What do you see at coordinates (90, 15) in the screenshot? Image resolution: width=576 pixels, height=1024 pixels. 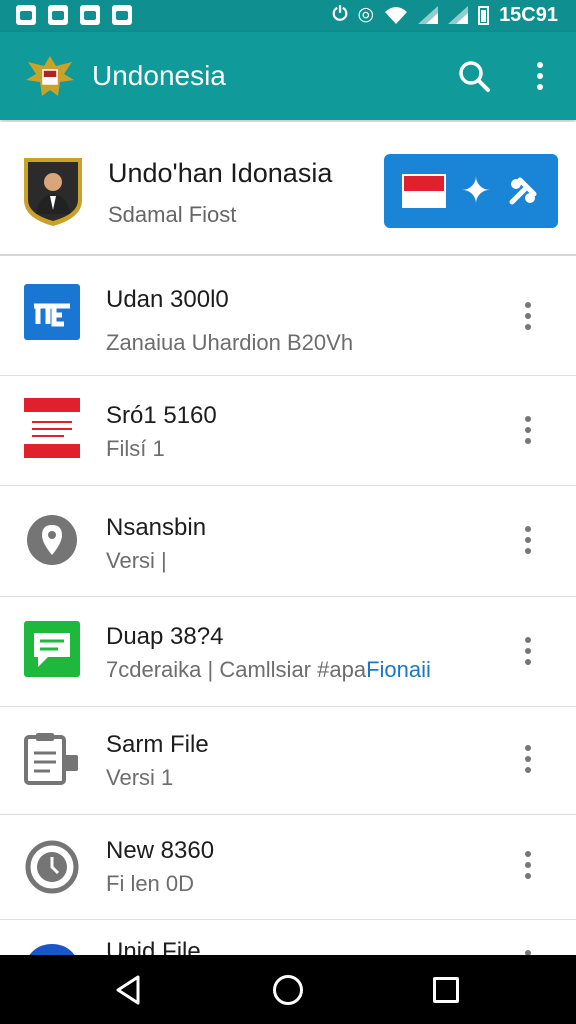 I see `home-notification-icon` at bounding box center [90, 15].